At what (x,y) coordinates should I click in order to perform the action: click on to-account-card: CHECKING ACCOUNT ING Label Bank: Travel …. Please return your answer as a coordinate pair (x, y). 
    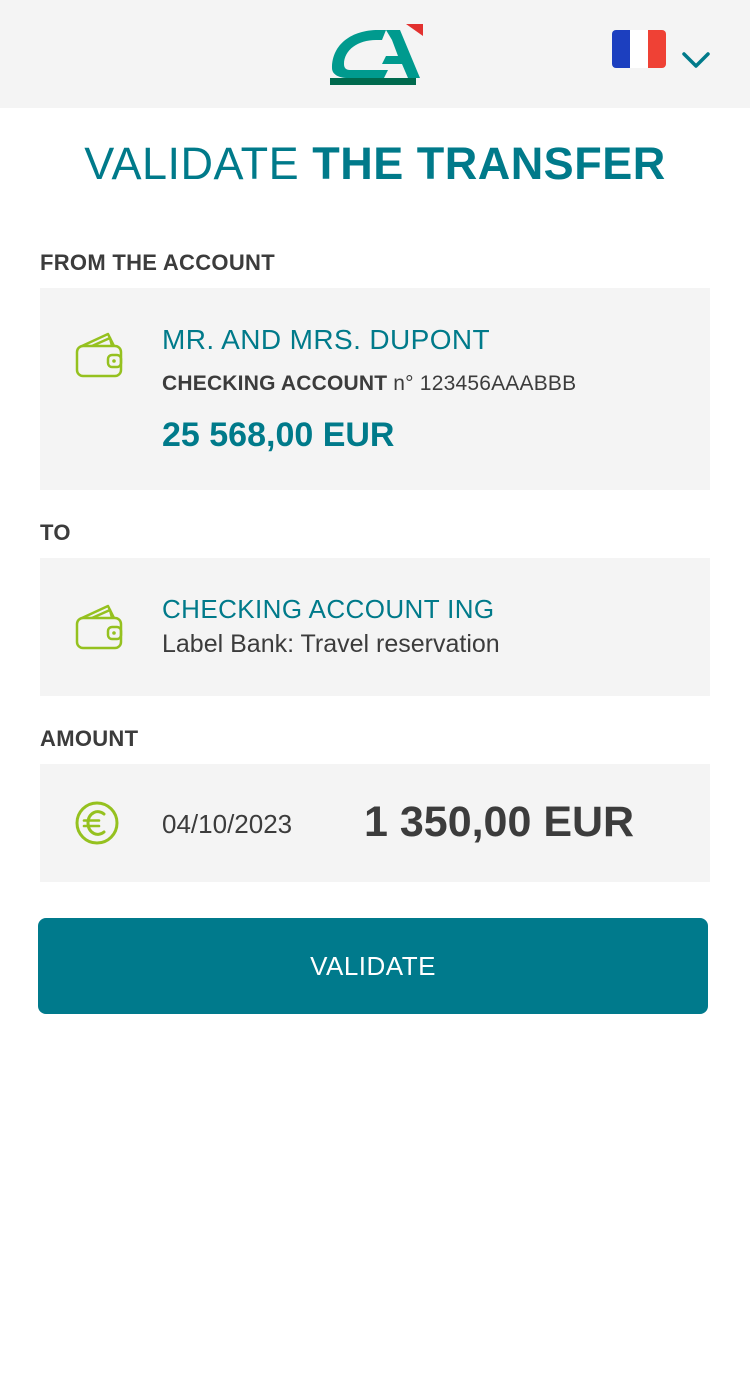
    Looking at the image, I should click on (375, 627).